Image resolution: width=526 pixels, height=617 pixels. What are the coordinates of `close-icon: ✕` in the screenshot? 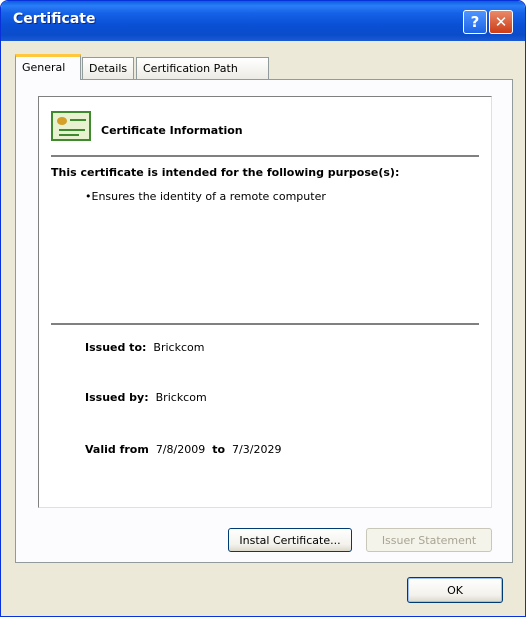 It's located at (501, 22).